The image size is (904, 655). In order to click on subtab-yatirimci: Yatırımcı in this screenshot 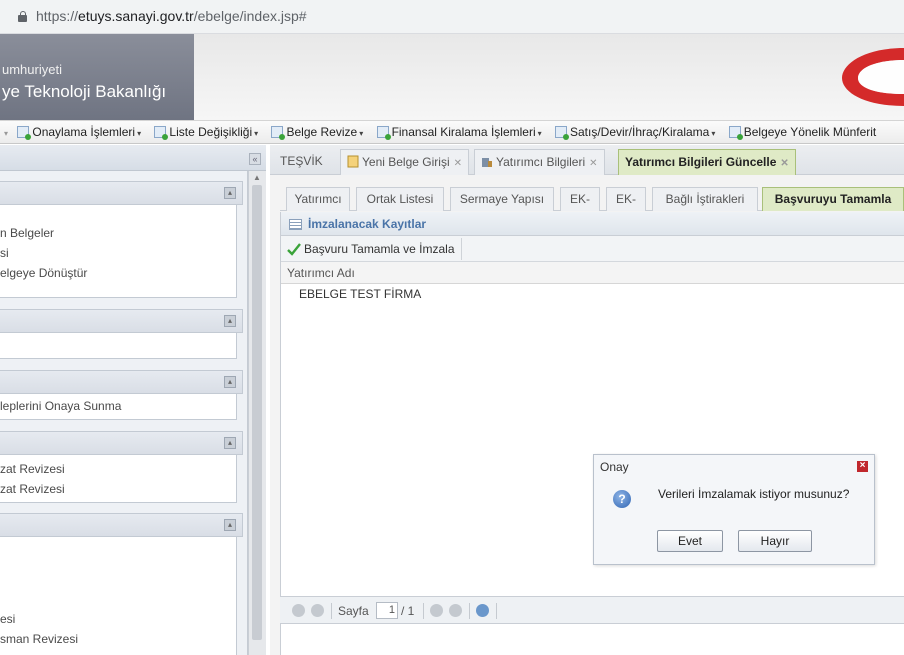, I will do `click(318, 199)`.